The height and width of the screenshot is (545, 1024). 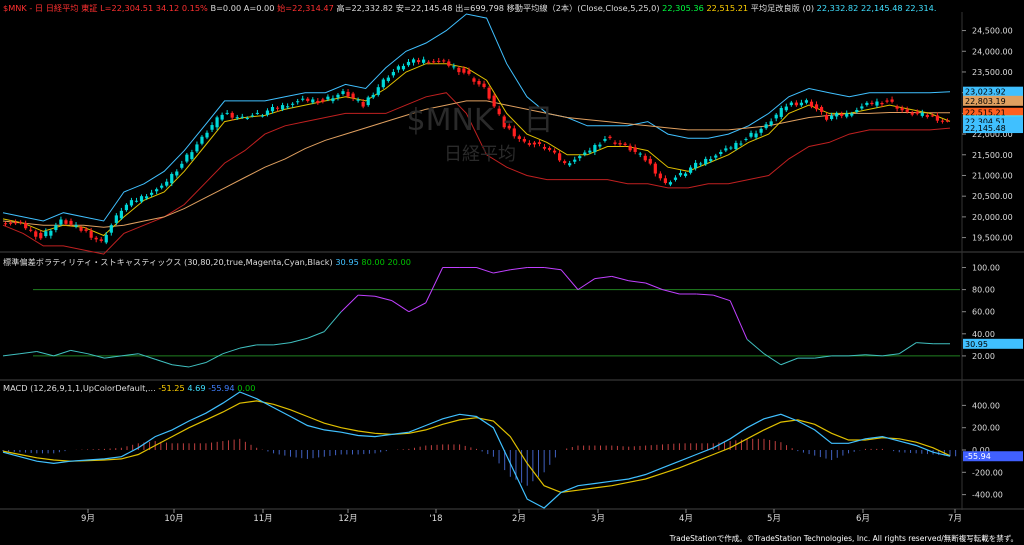 I want to click on x-axis-label: 4月, so click(x=686, y=519).